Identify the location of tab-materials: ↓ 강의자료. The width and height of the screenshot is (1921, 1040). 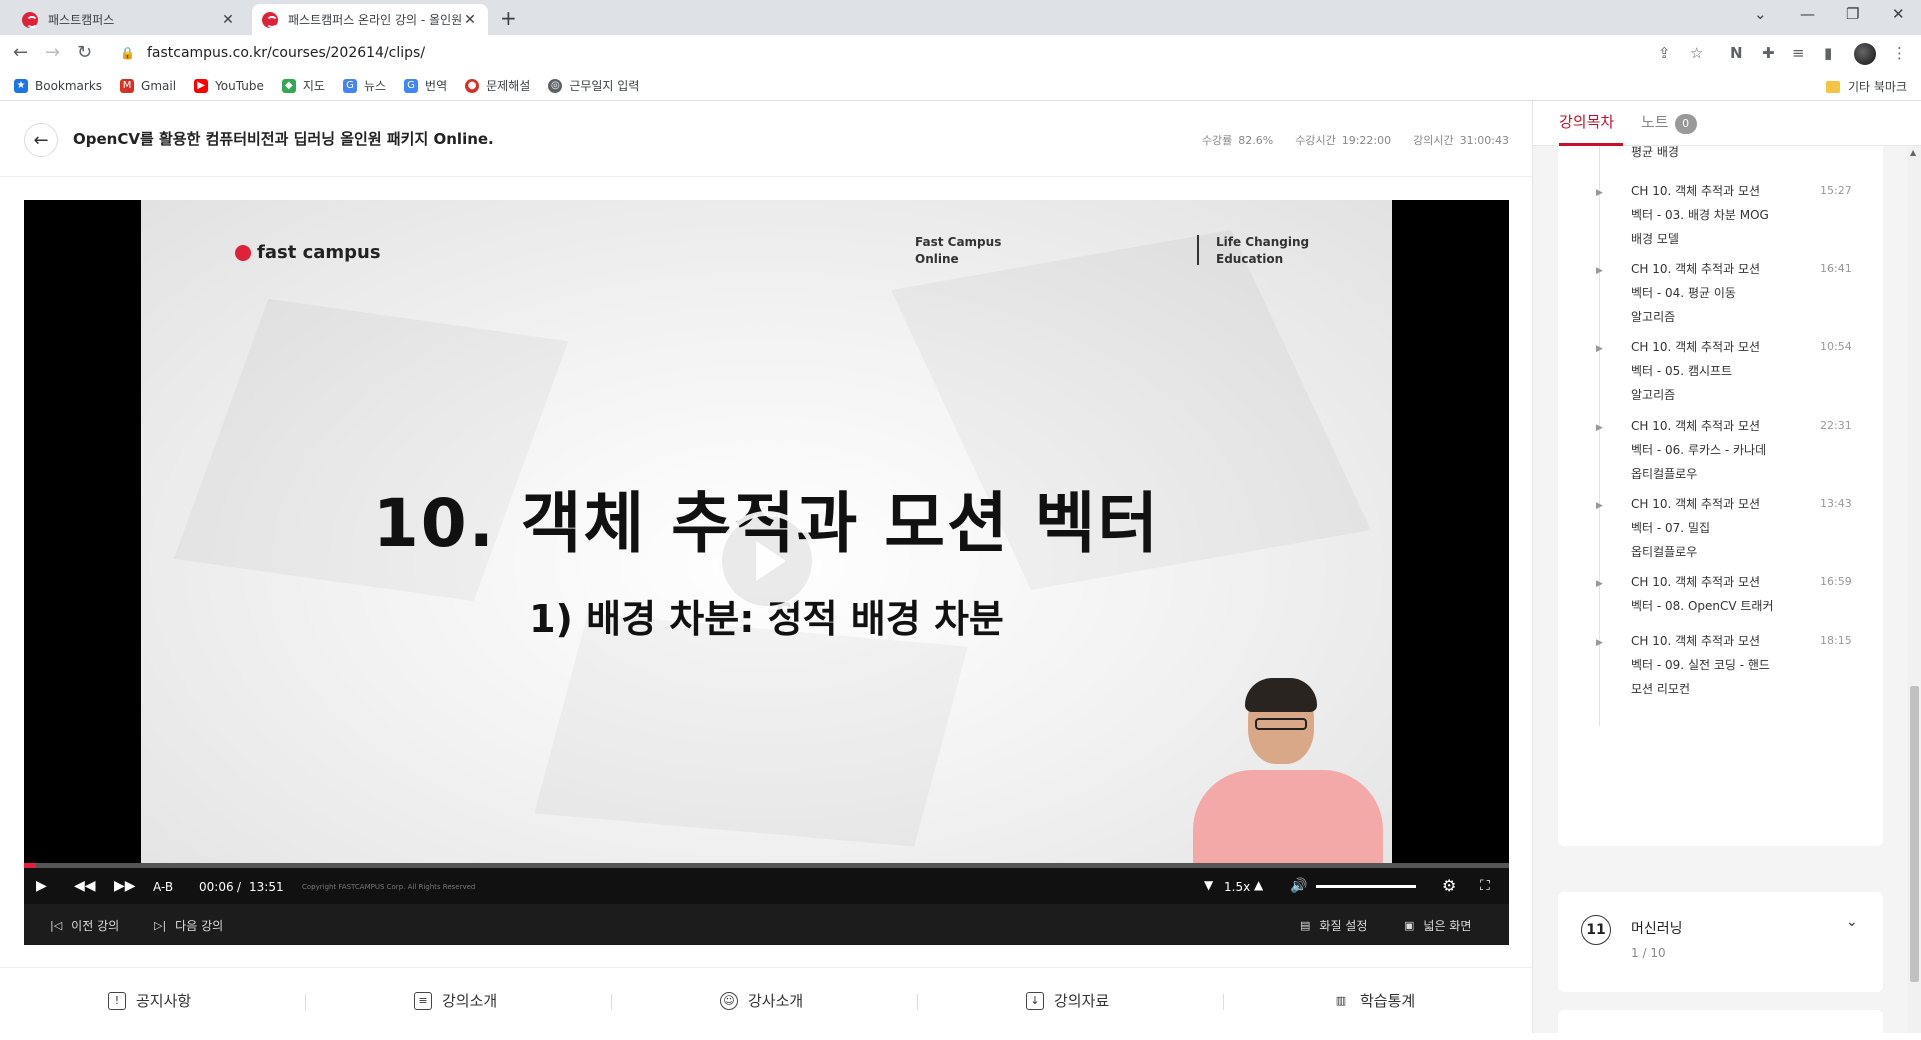
(1067, 1000).